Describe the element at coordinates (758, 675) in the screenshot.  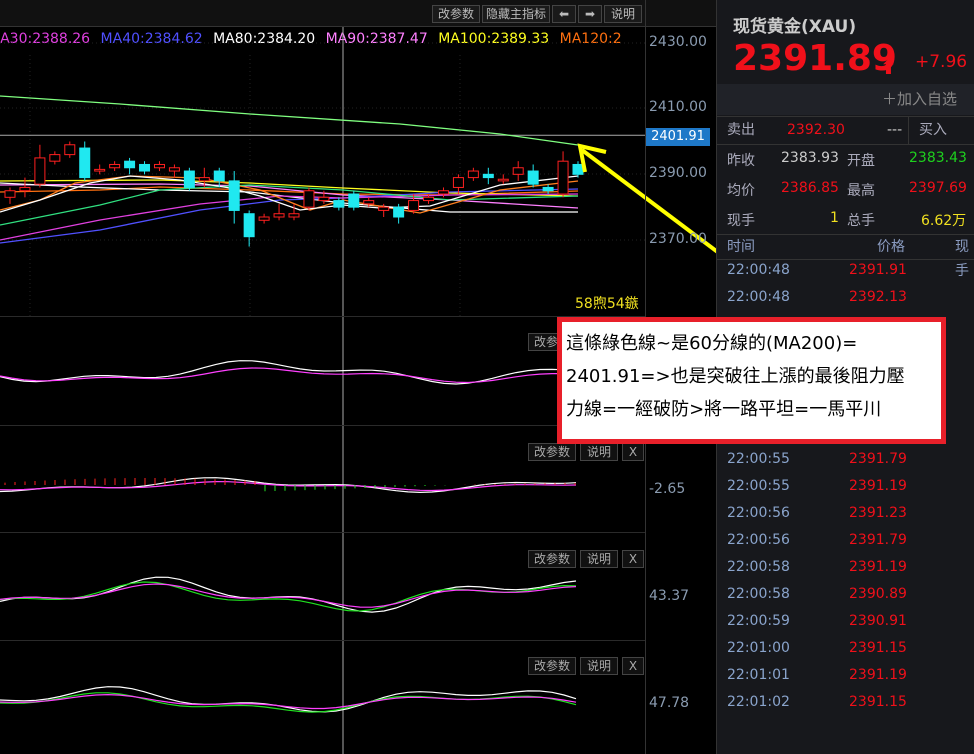
I see `tick-time: 22:01:01` at that location.